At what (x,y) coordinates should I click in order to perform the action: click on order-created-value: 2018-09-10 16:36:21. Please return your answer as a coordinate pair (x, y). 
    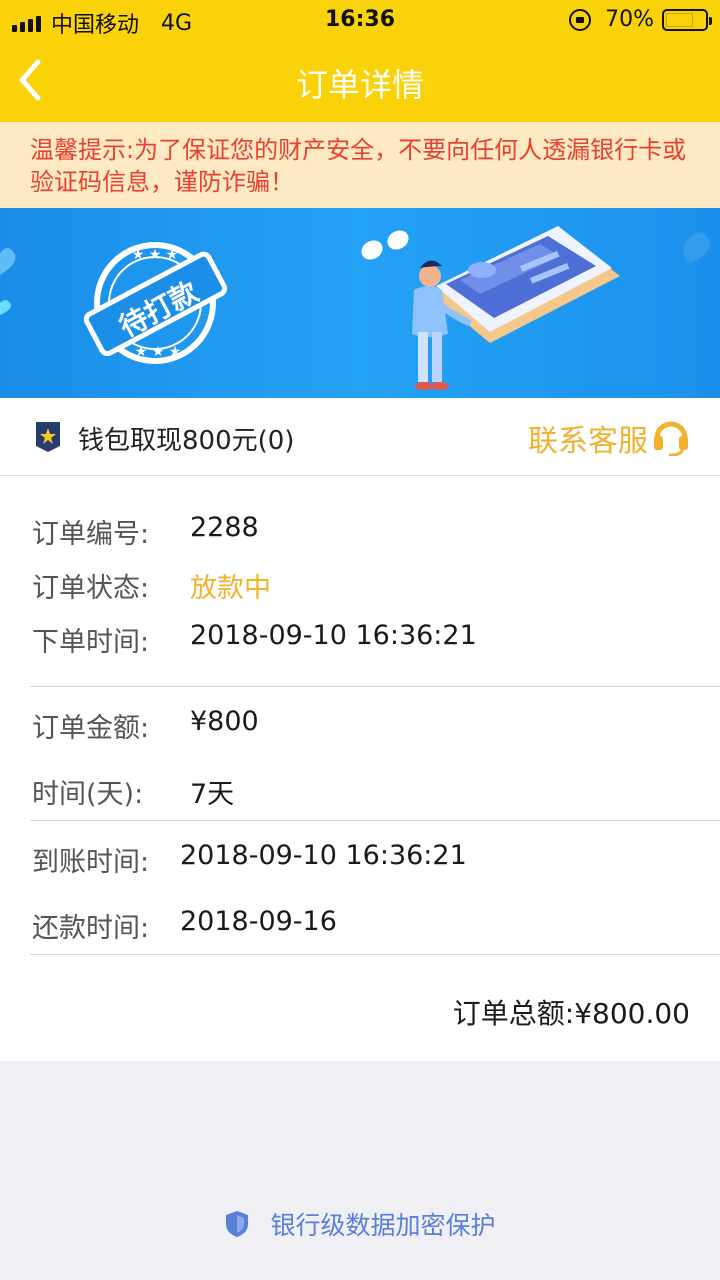
    Looking at the image, I should click on (333, 635).